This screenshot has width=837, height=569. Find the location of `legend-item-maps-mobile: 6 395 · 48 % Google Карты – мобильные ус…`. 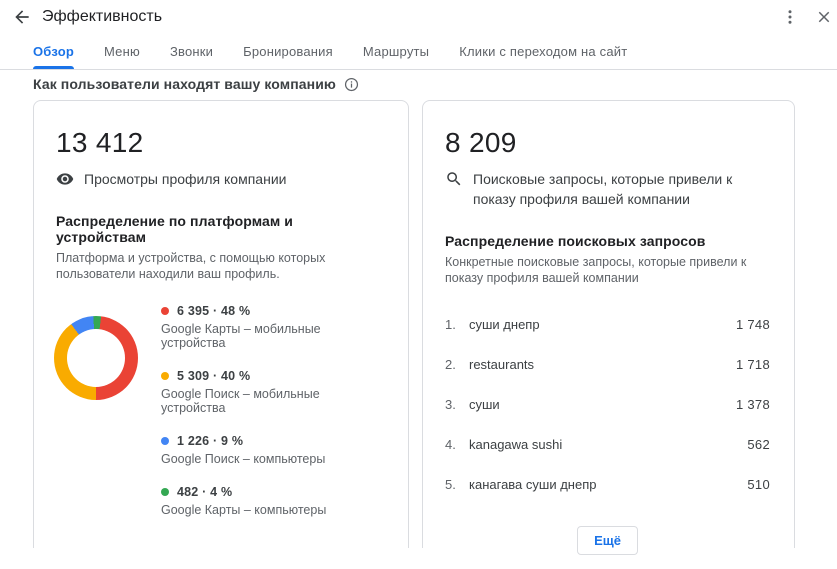

legend-item-maps-mobile: 6 395 · 48 % Google Карты – мобильные ус… is located at coordinates (241, 327).